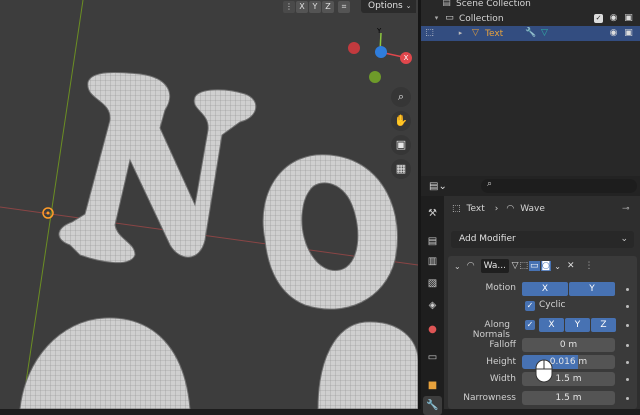 This screenshot has height=415, width=640. What do you see at coordinates (592, 289) in the screenshot?
I see `motion-y-toggle: Y` at bounding box center [592, 289].